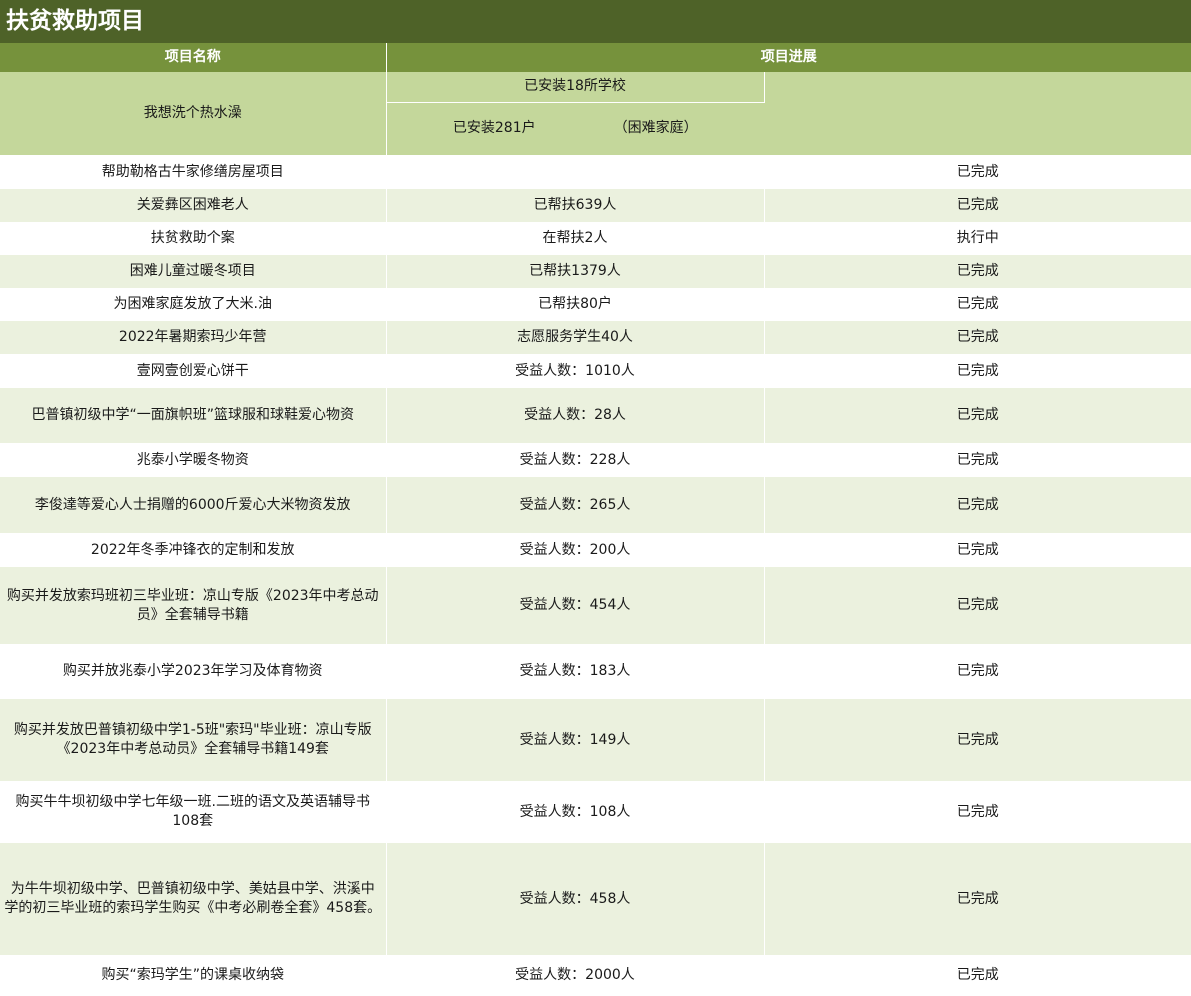  I want to click on progress-cell: 受益人数：458人, so click(575, 899).